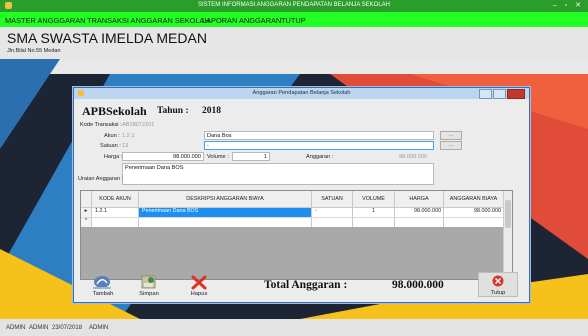  Describe the element at coordinates (498, 293) in the screenshot. I see `tutup-label: Tutup` at that location.